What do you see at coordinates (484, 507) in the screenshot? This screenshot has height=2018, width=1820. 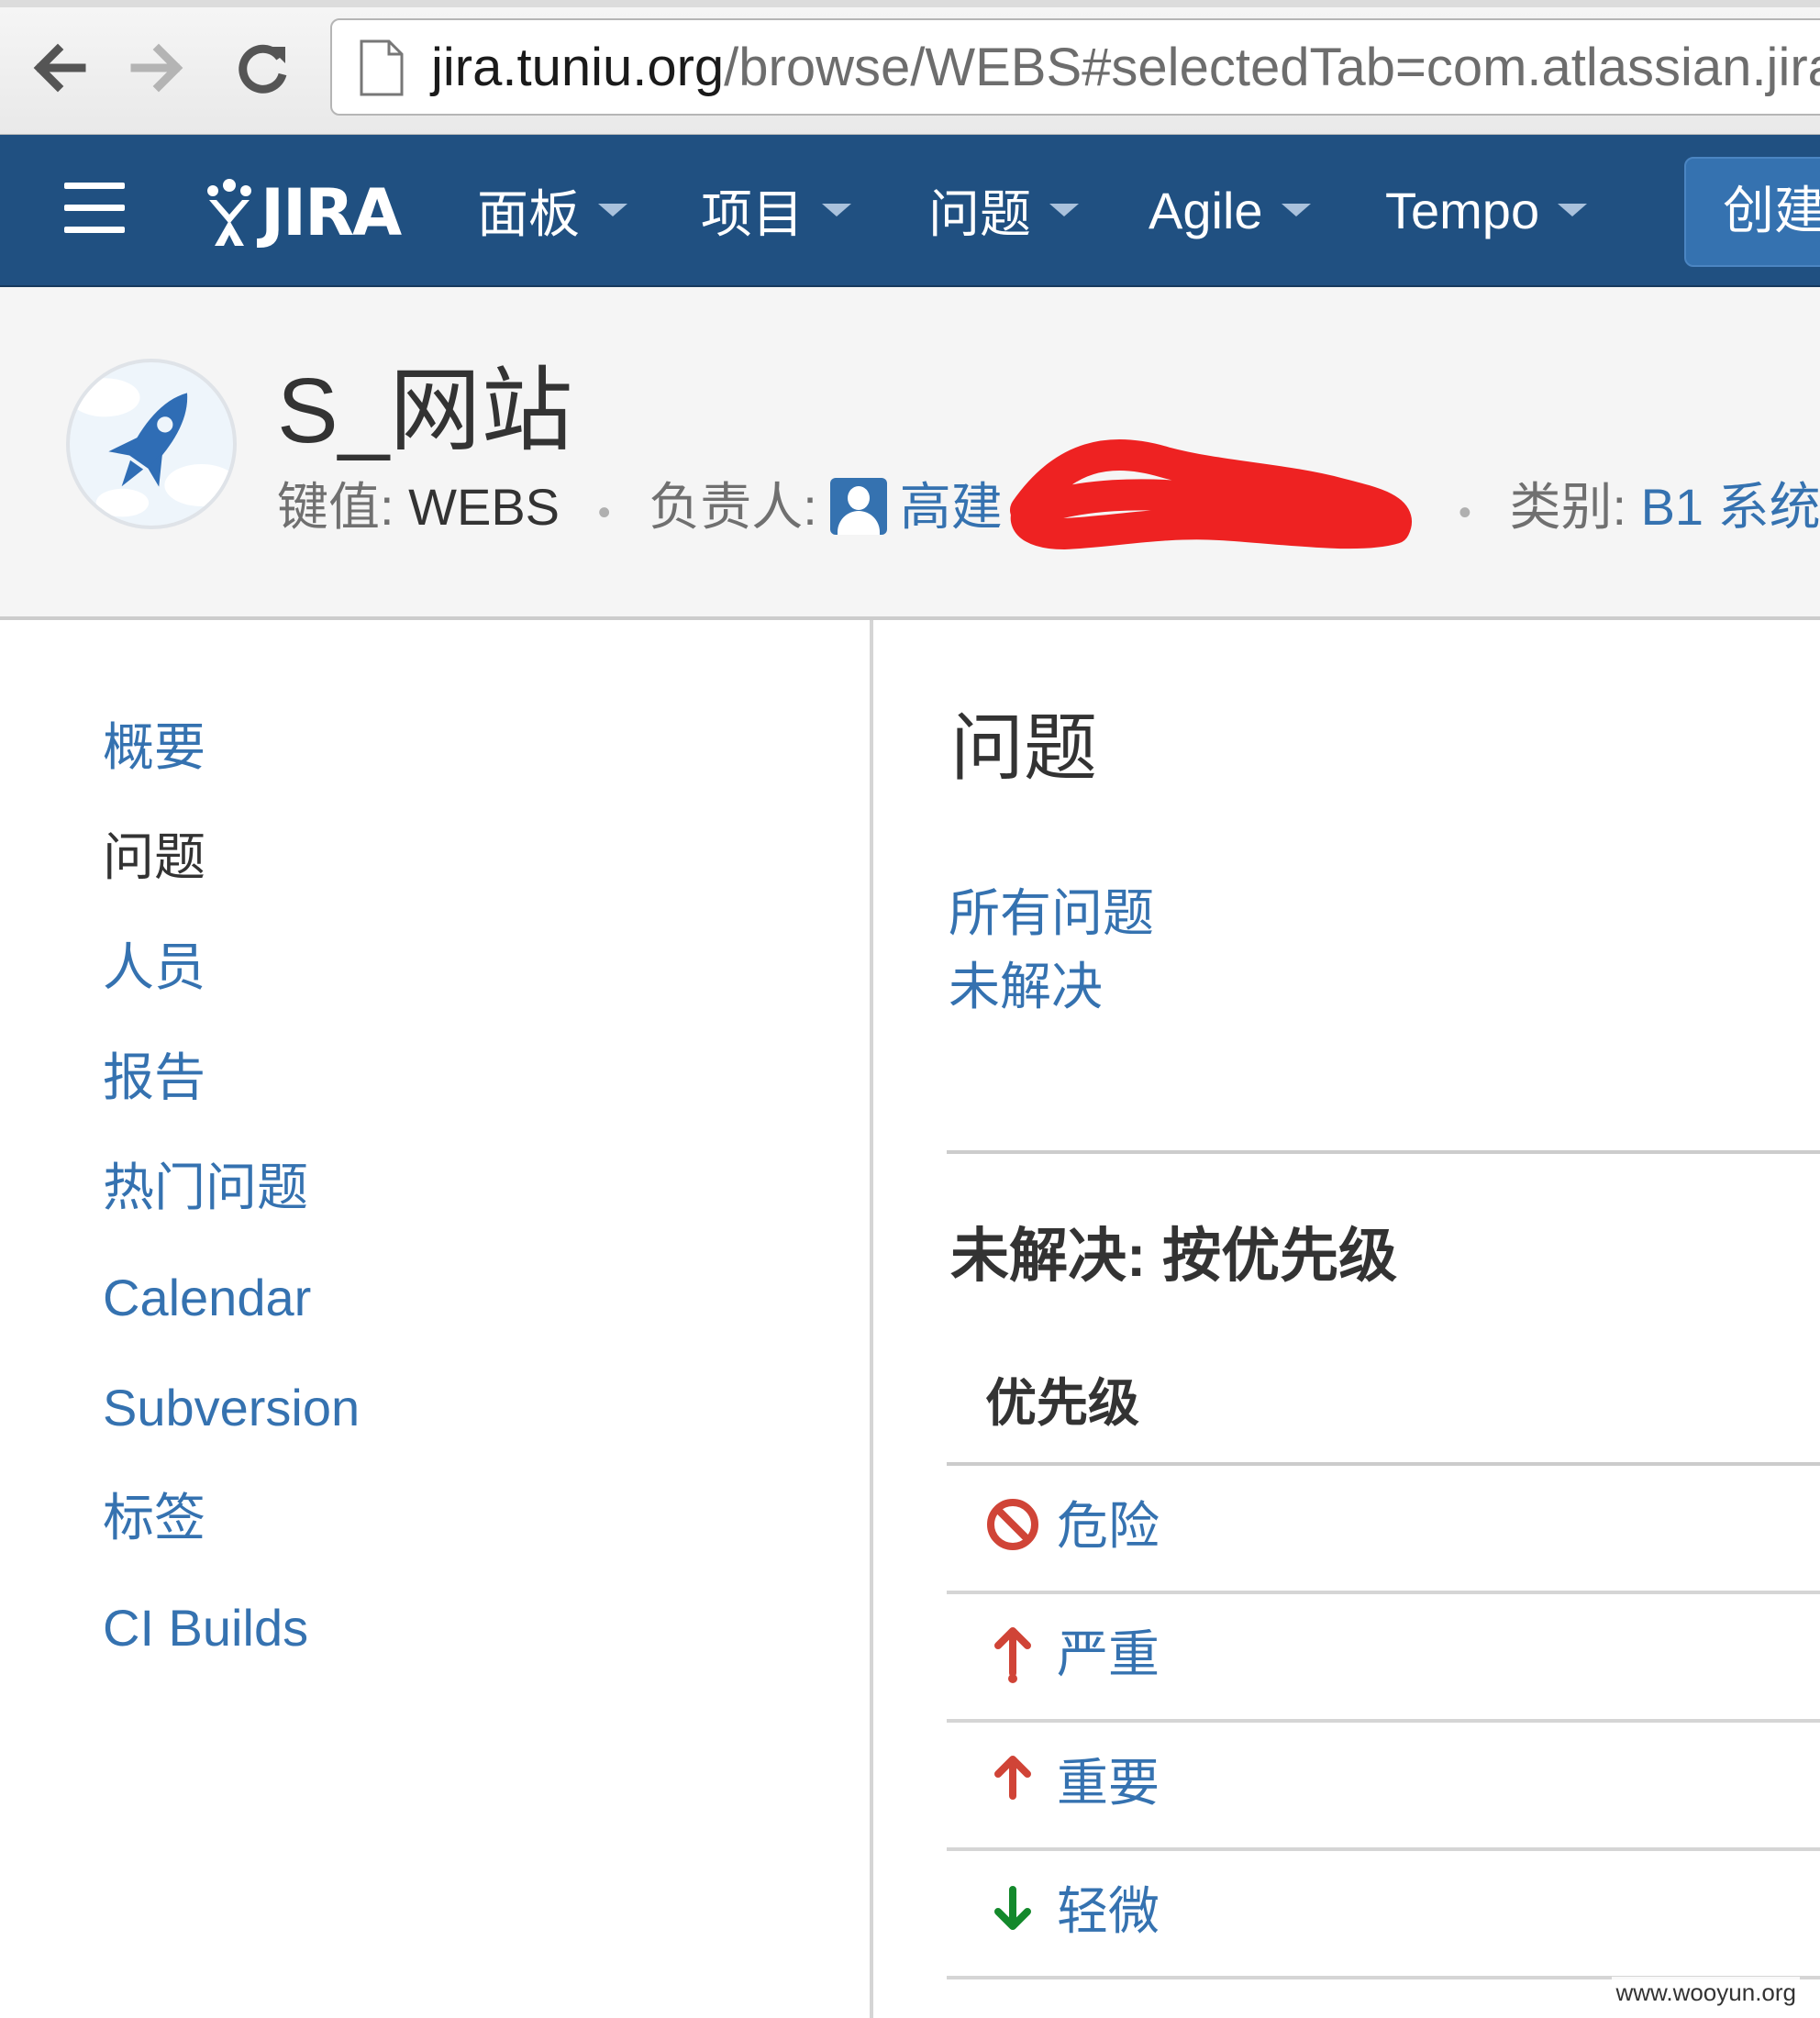 I see `project-key-value: WEBS` at bounding box center [484, 507].